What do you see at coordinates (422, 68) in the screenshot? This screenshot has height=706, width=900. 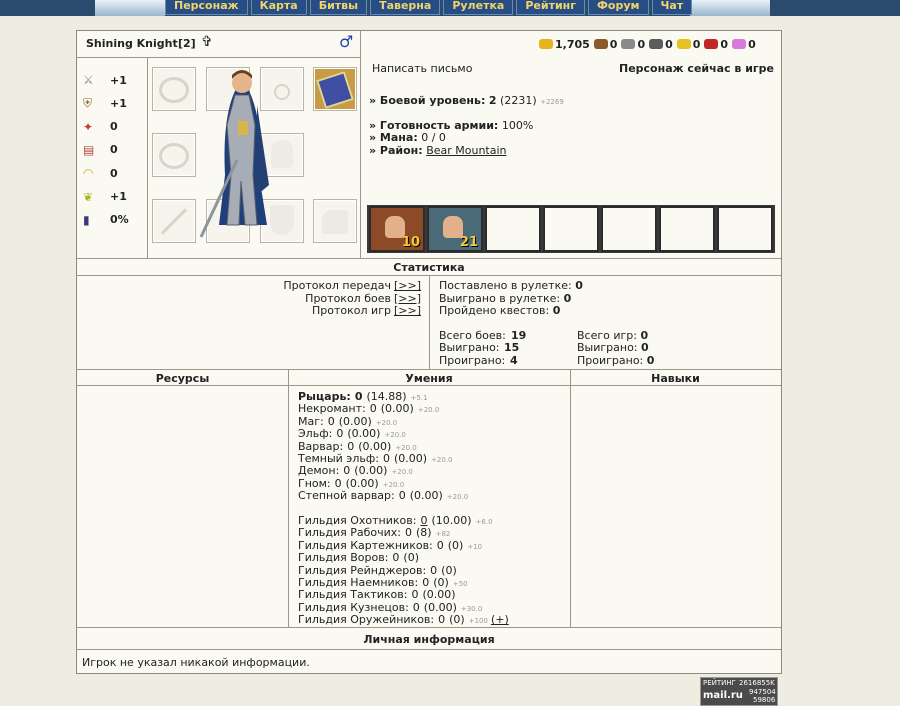 I see `write-letter-link: Написать письмо` at bounding box center [422, 68].